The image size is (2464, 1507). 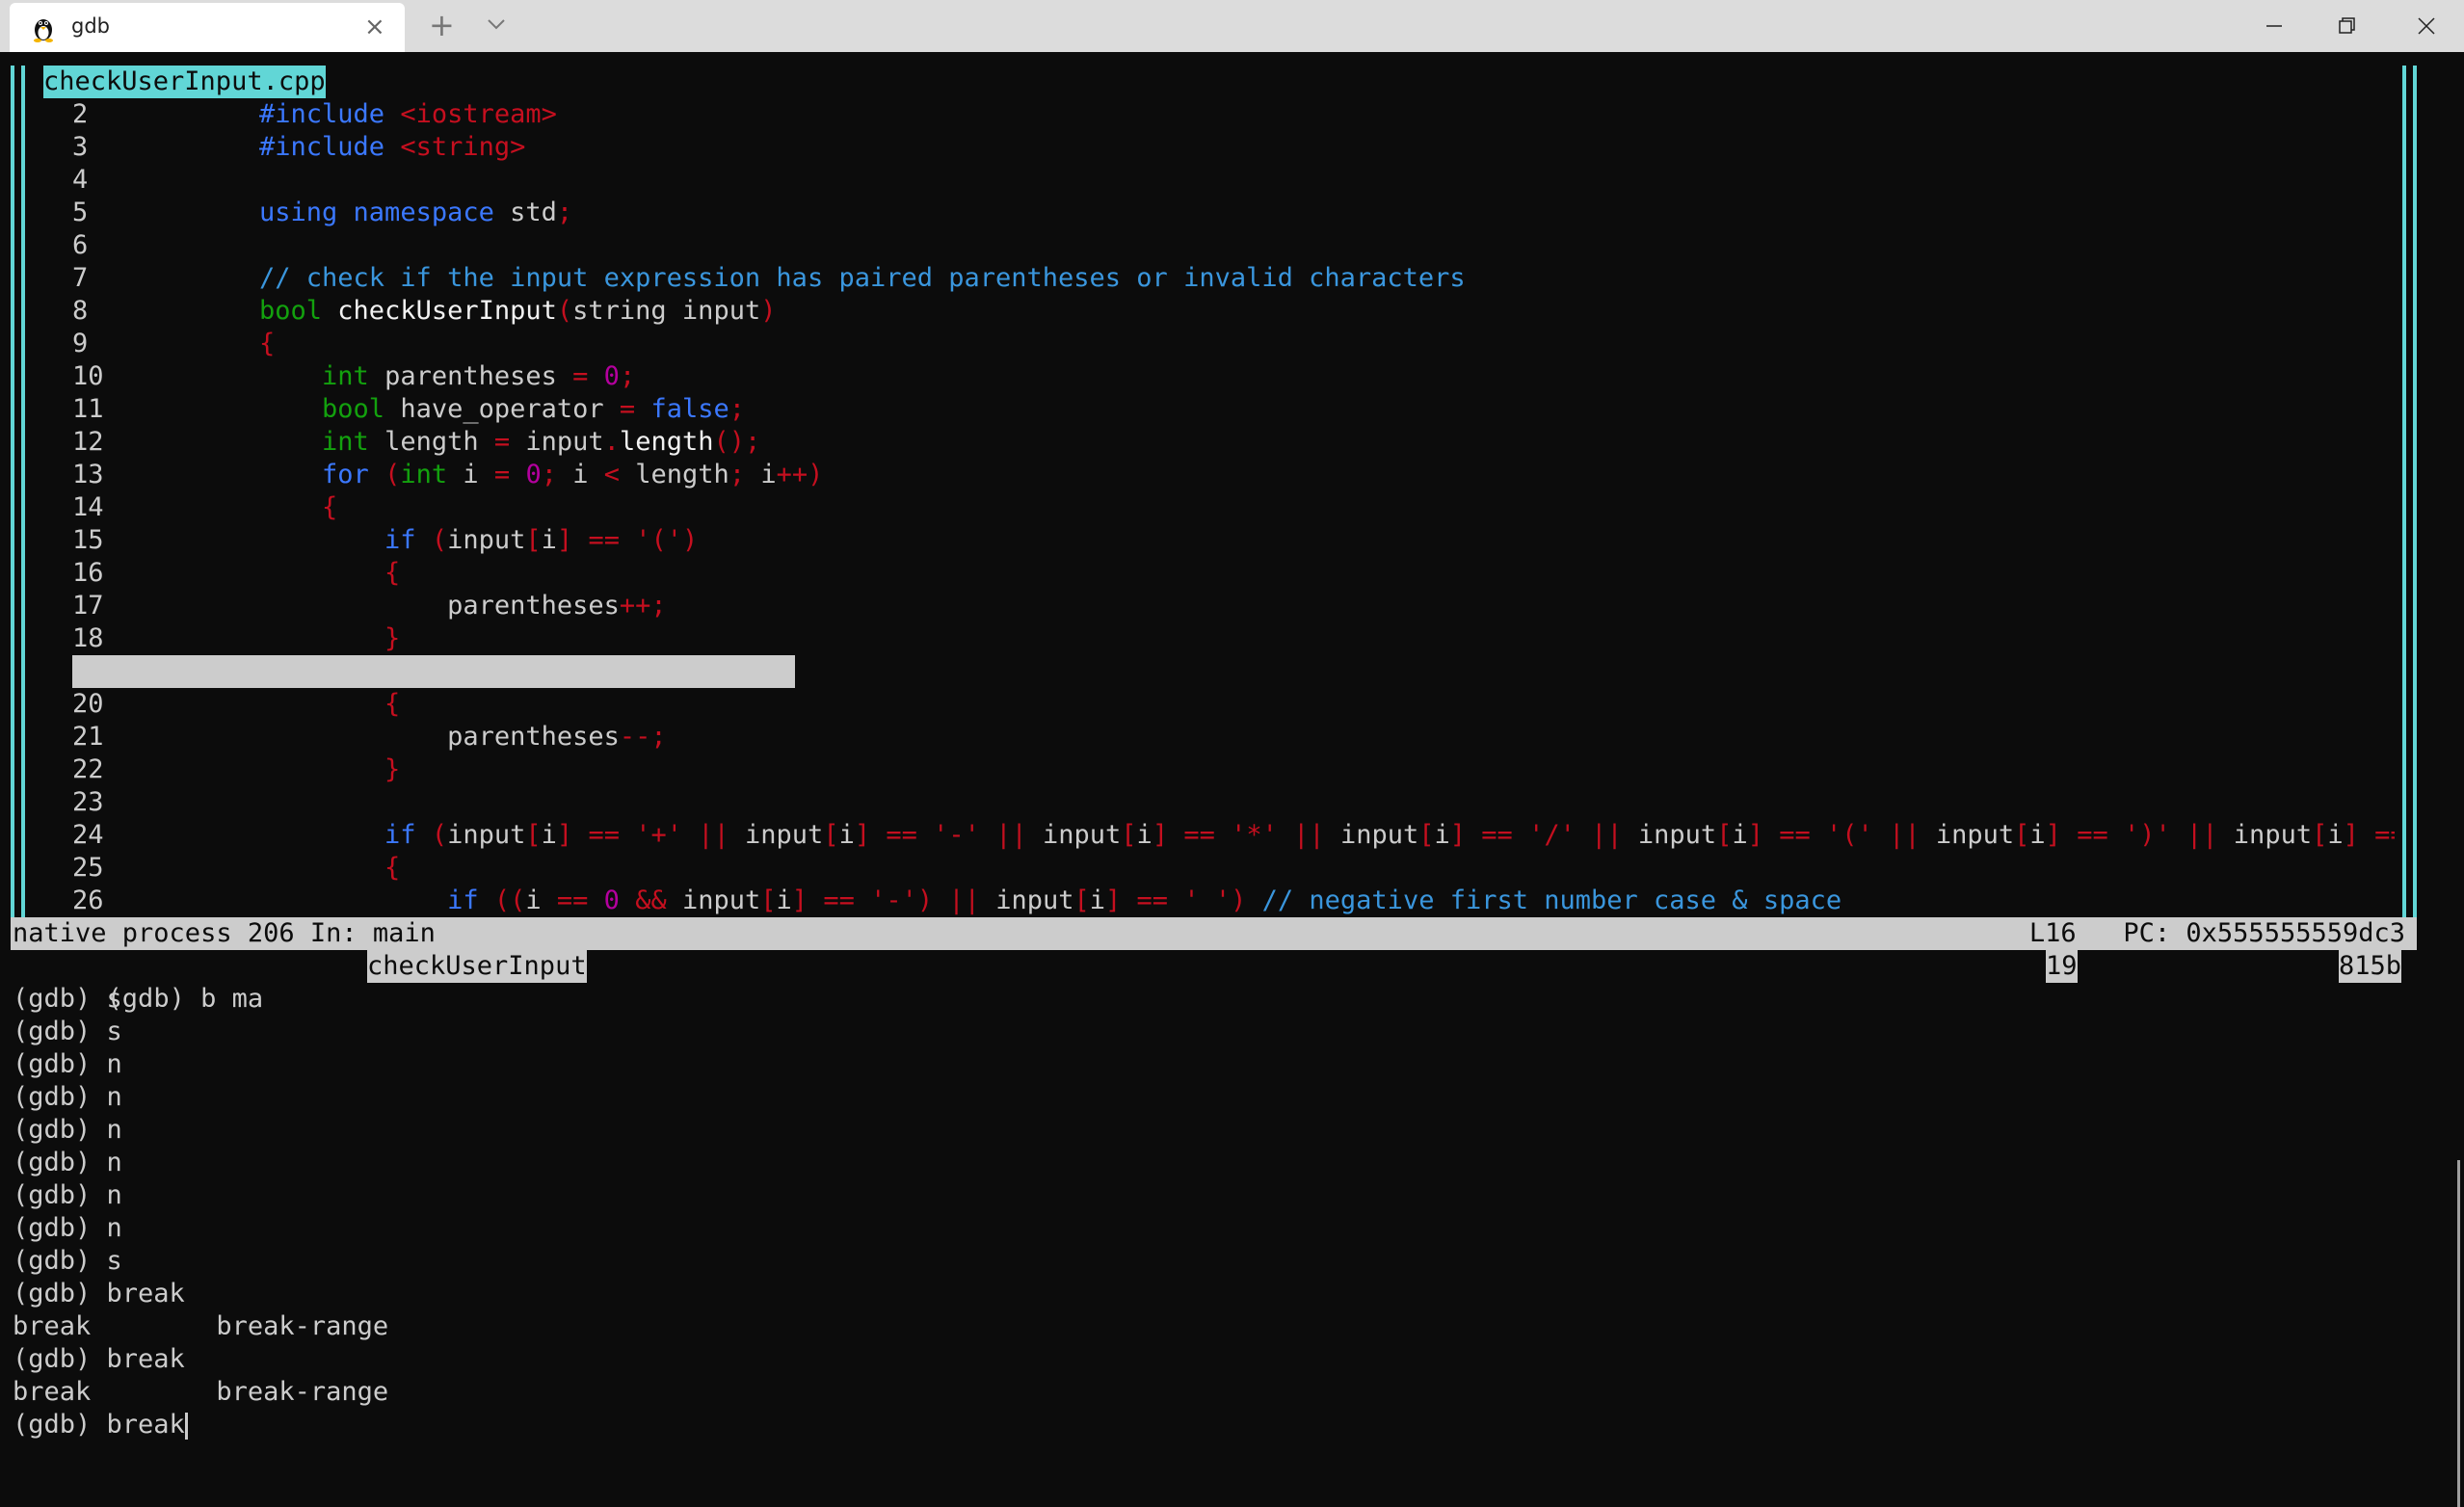 I want to click on text-cursor, so click(x=186, y=1426).